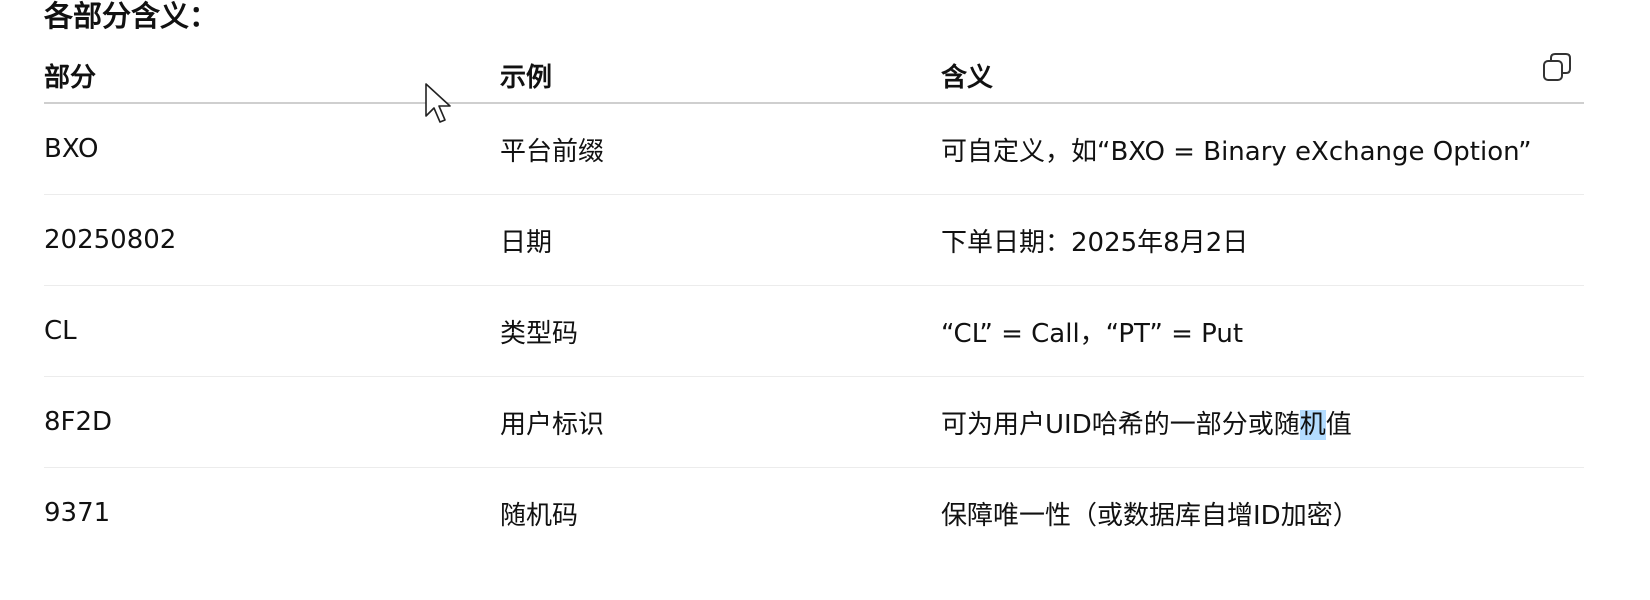 Image resolution: width=1650 pixels, height=600 pixels. I want to click on cell-example: 日期, so click(720, 240).